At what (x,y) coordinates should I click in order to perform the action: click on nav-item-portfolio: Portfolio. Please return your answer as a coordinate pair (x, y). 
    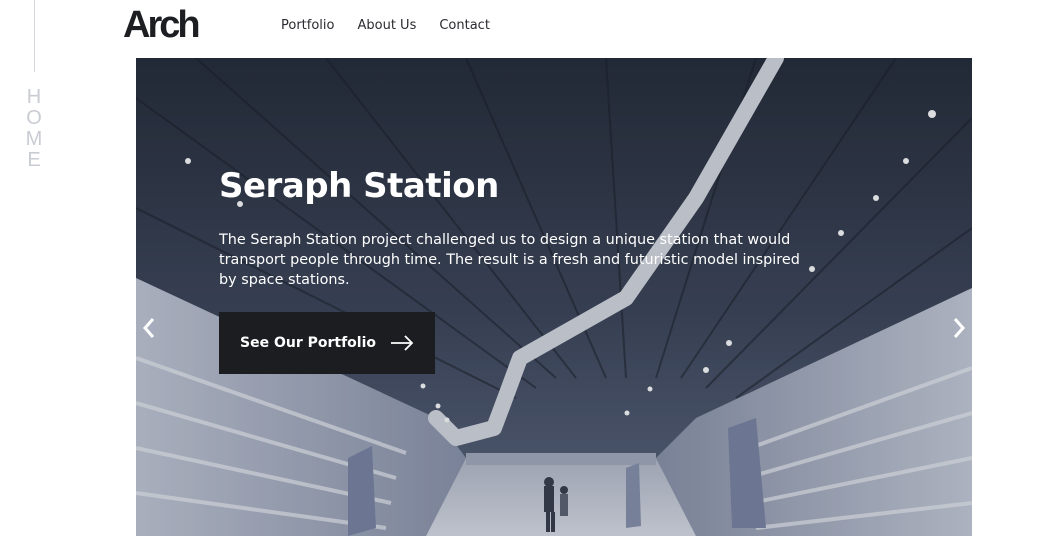
    Looking at the image, I should click on (307, 26).